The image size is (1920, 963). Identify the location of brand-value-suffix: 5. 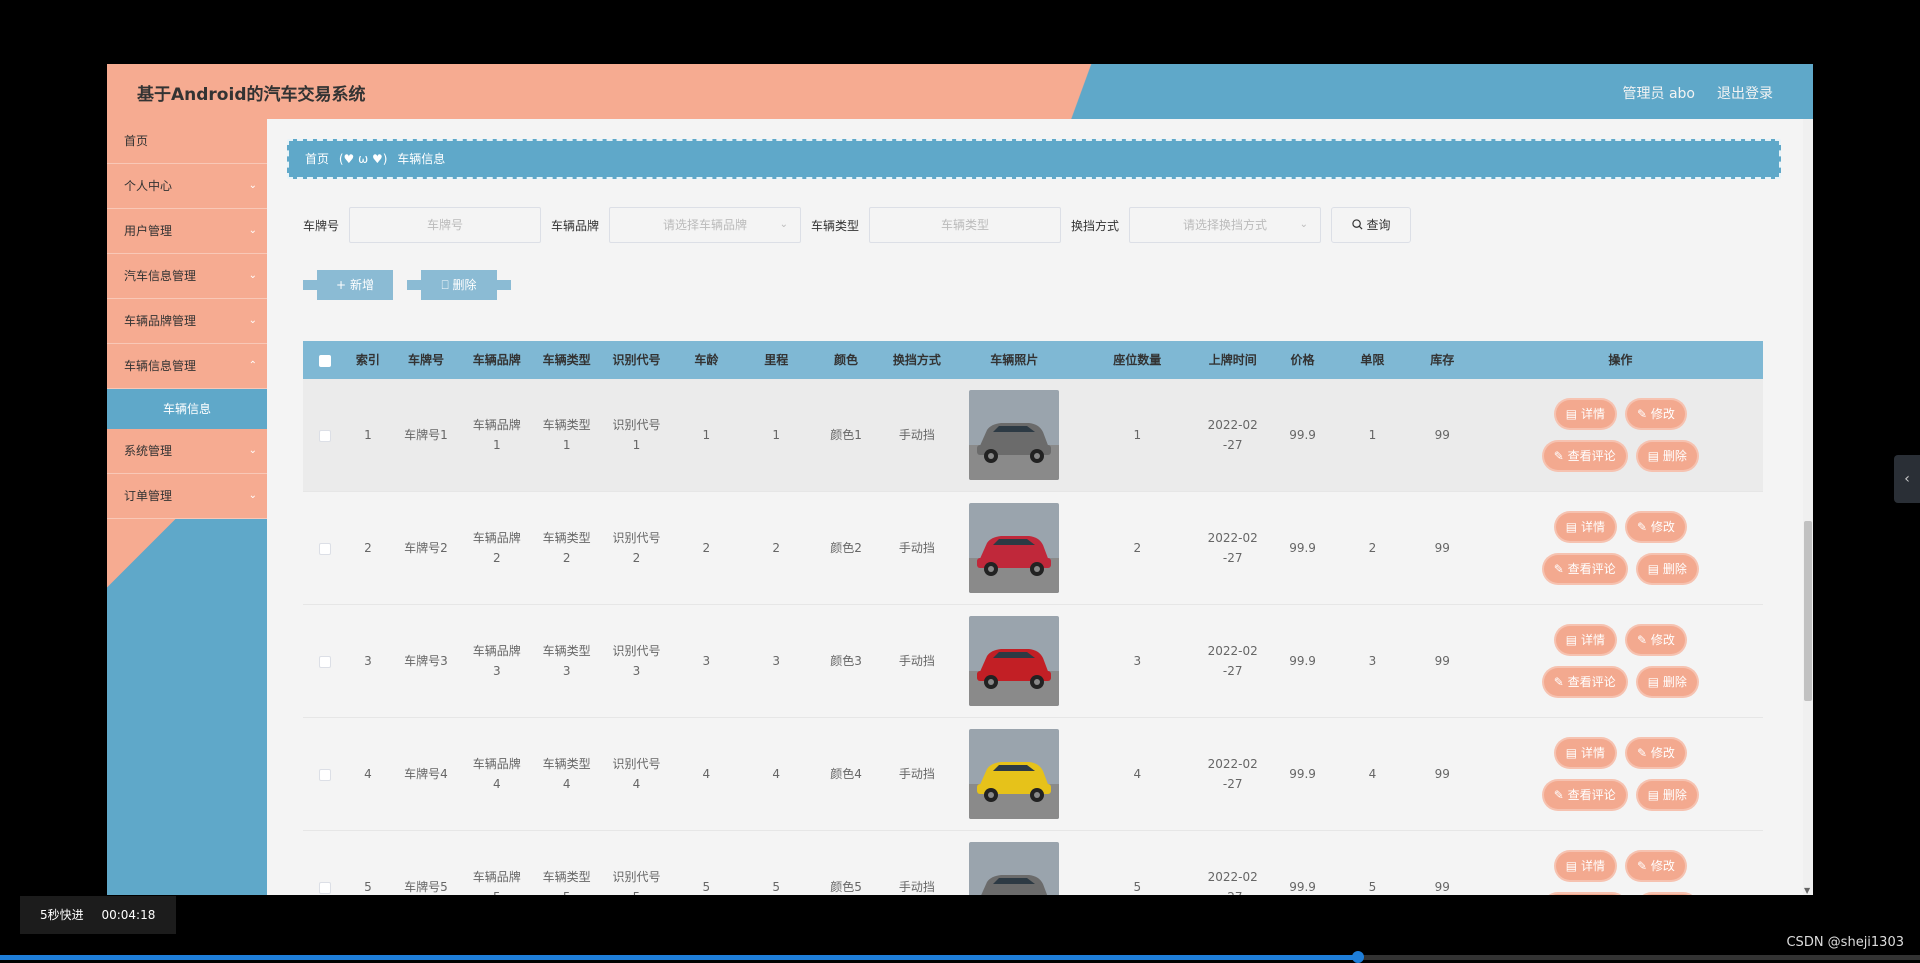
(496, 891).